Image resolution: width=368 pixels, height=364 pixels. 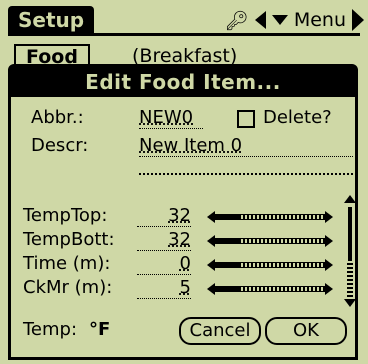 I want to click on menu-button: Menu, so click(x=320, y=20).